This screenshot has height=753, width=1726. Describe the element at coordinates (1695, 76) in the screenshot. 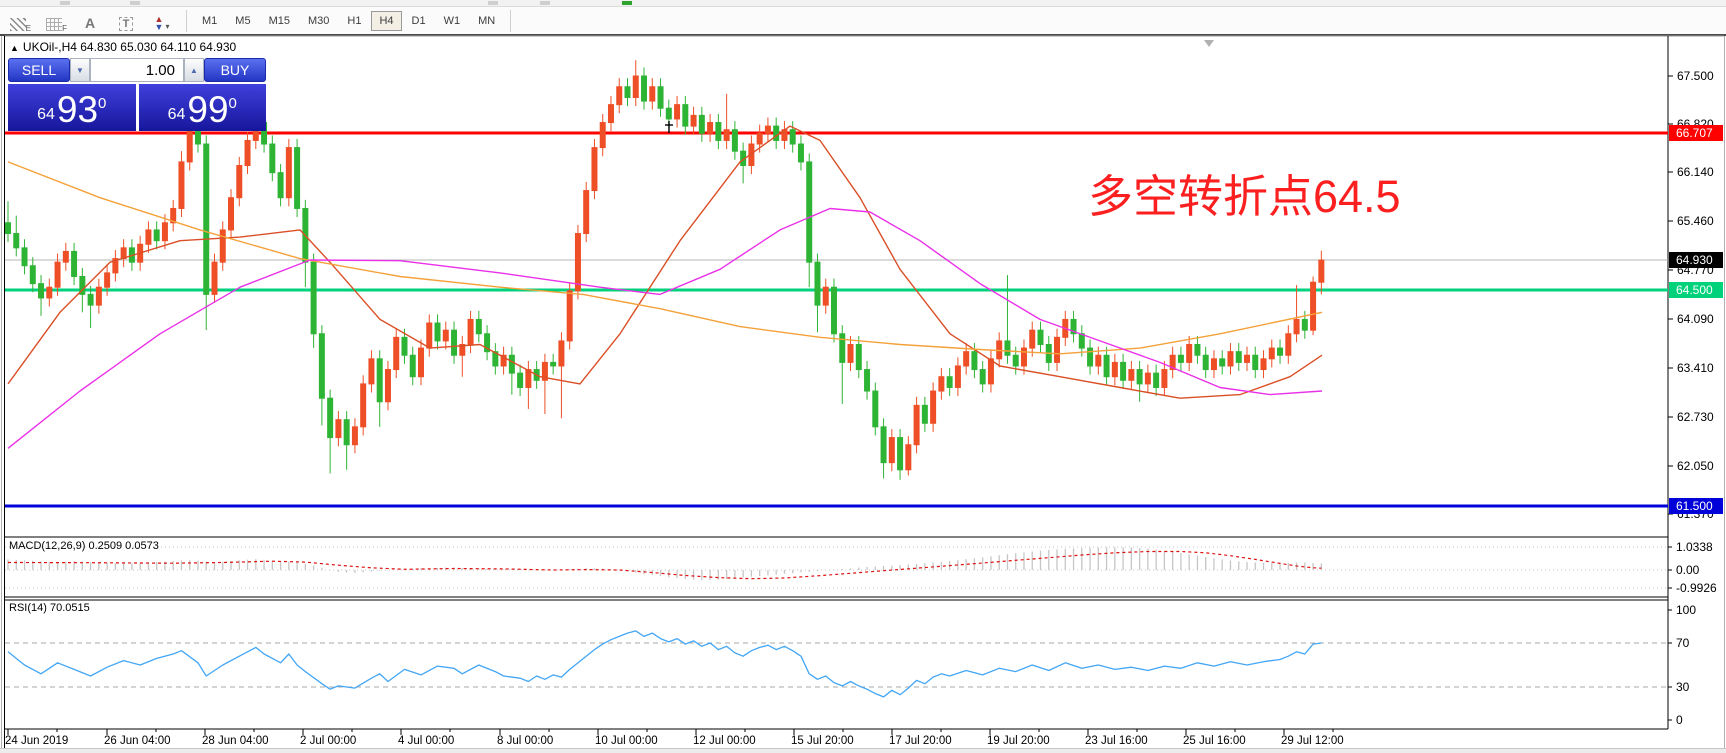

I see `svg-text: 67.500` at that location.